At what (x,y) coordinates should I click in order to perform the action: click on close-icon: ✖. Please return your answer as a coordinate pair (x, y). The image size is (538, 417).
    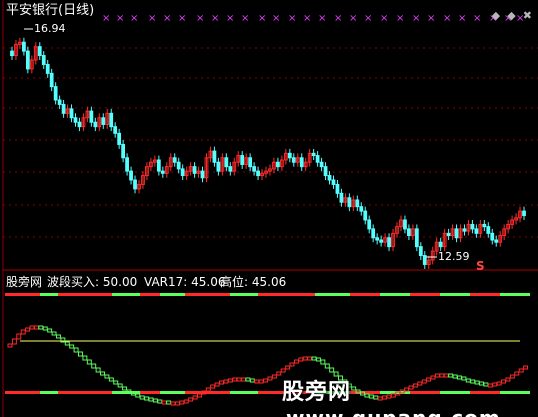
    Looking at the image, I should click on (527, 15).